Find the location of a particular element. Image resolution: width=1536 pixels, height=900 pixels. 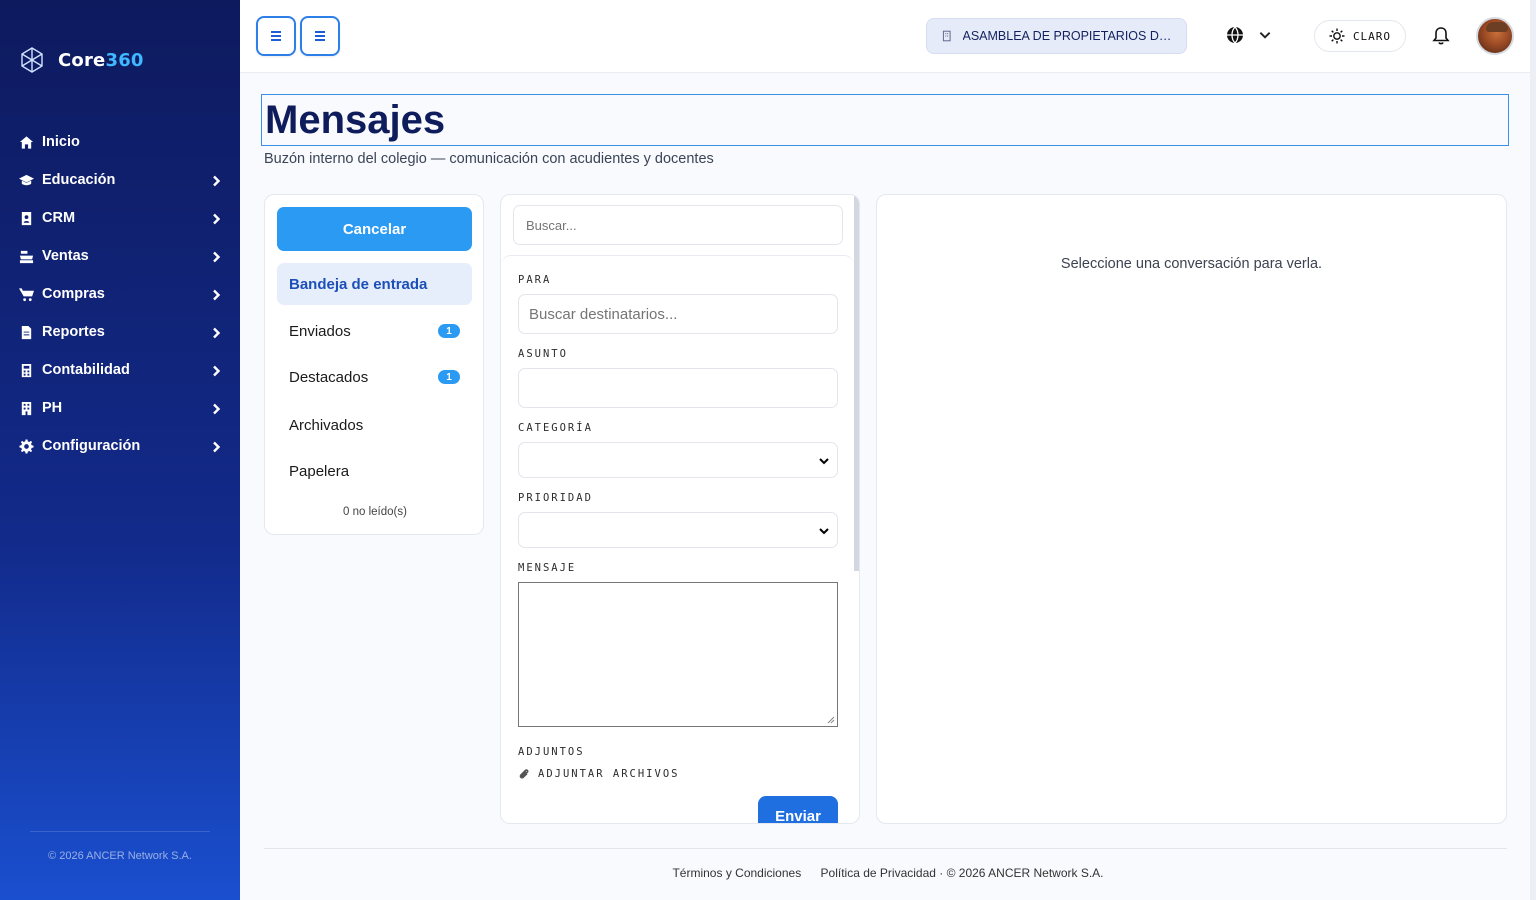

sidebar-item-ventas: Ventas is located at coordinates (120, 256).